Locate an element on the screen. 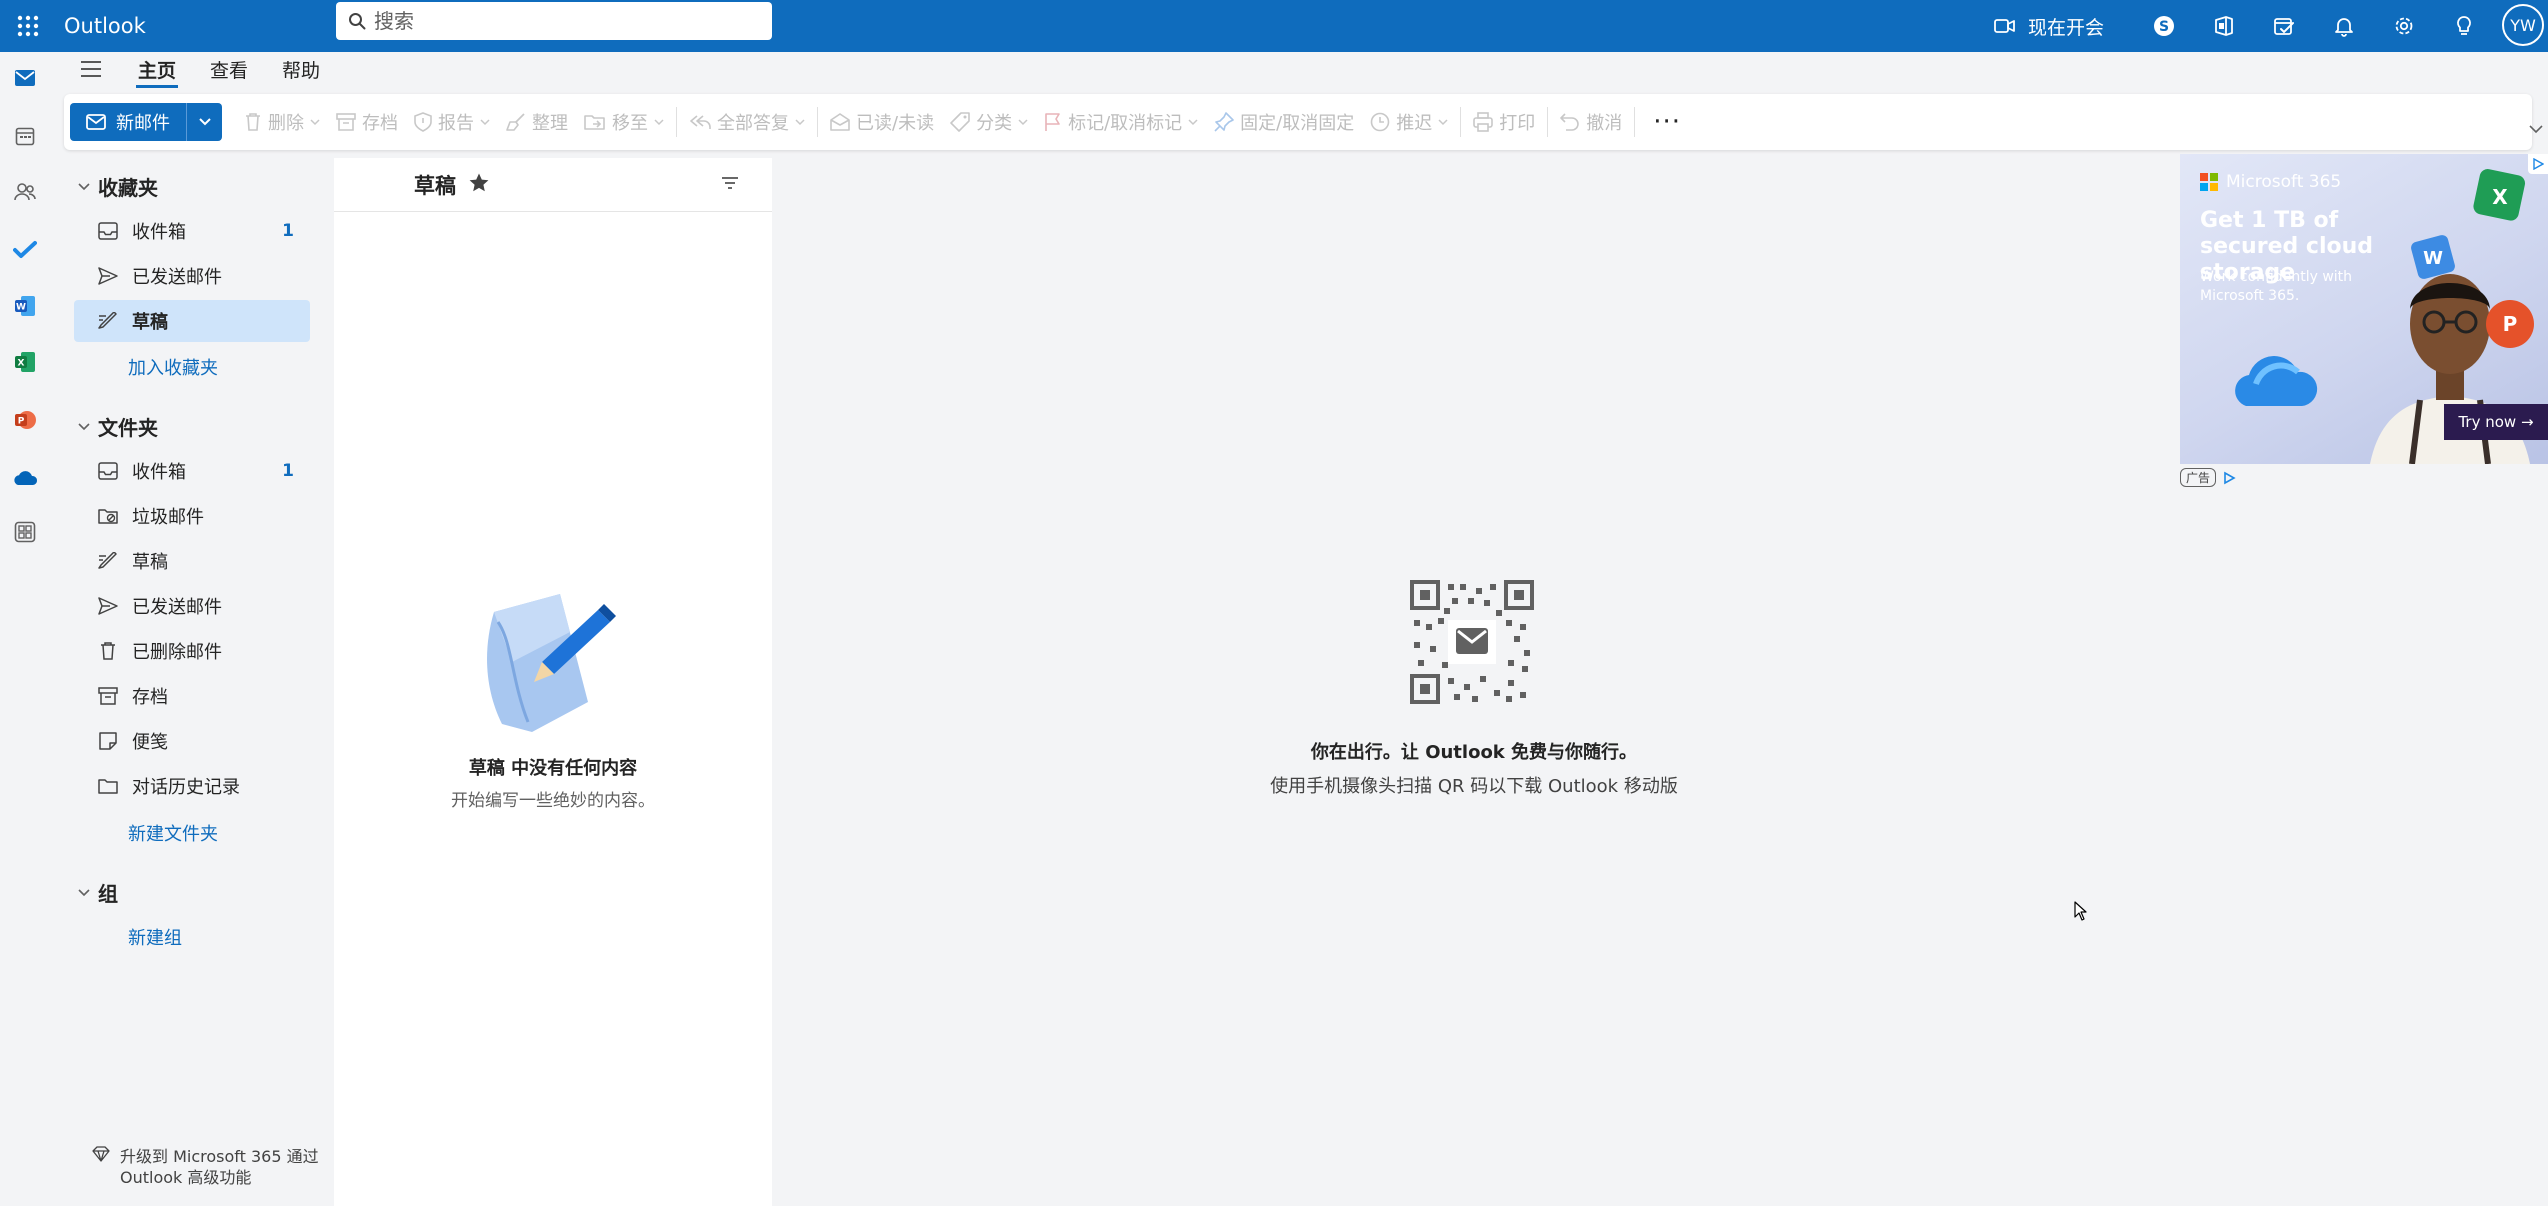 The width and height of the screenshot is (2548, 1206). print-button: 打印 is located at coordinates (1504, 122).